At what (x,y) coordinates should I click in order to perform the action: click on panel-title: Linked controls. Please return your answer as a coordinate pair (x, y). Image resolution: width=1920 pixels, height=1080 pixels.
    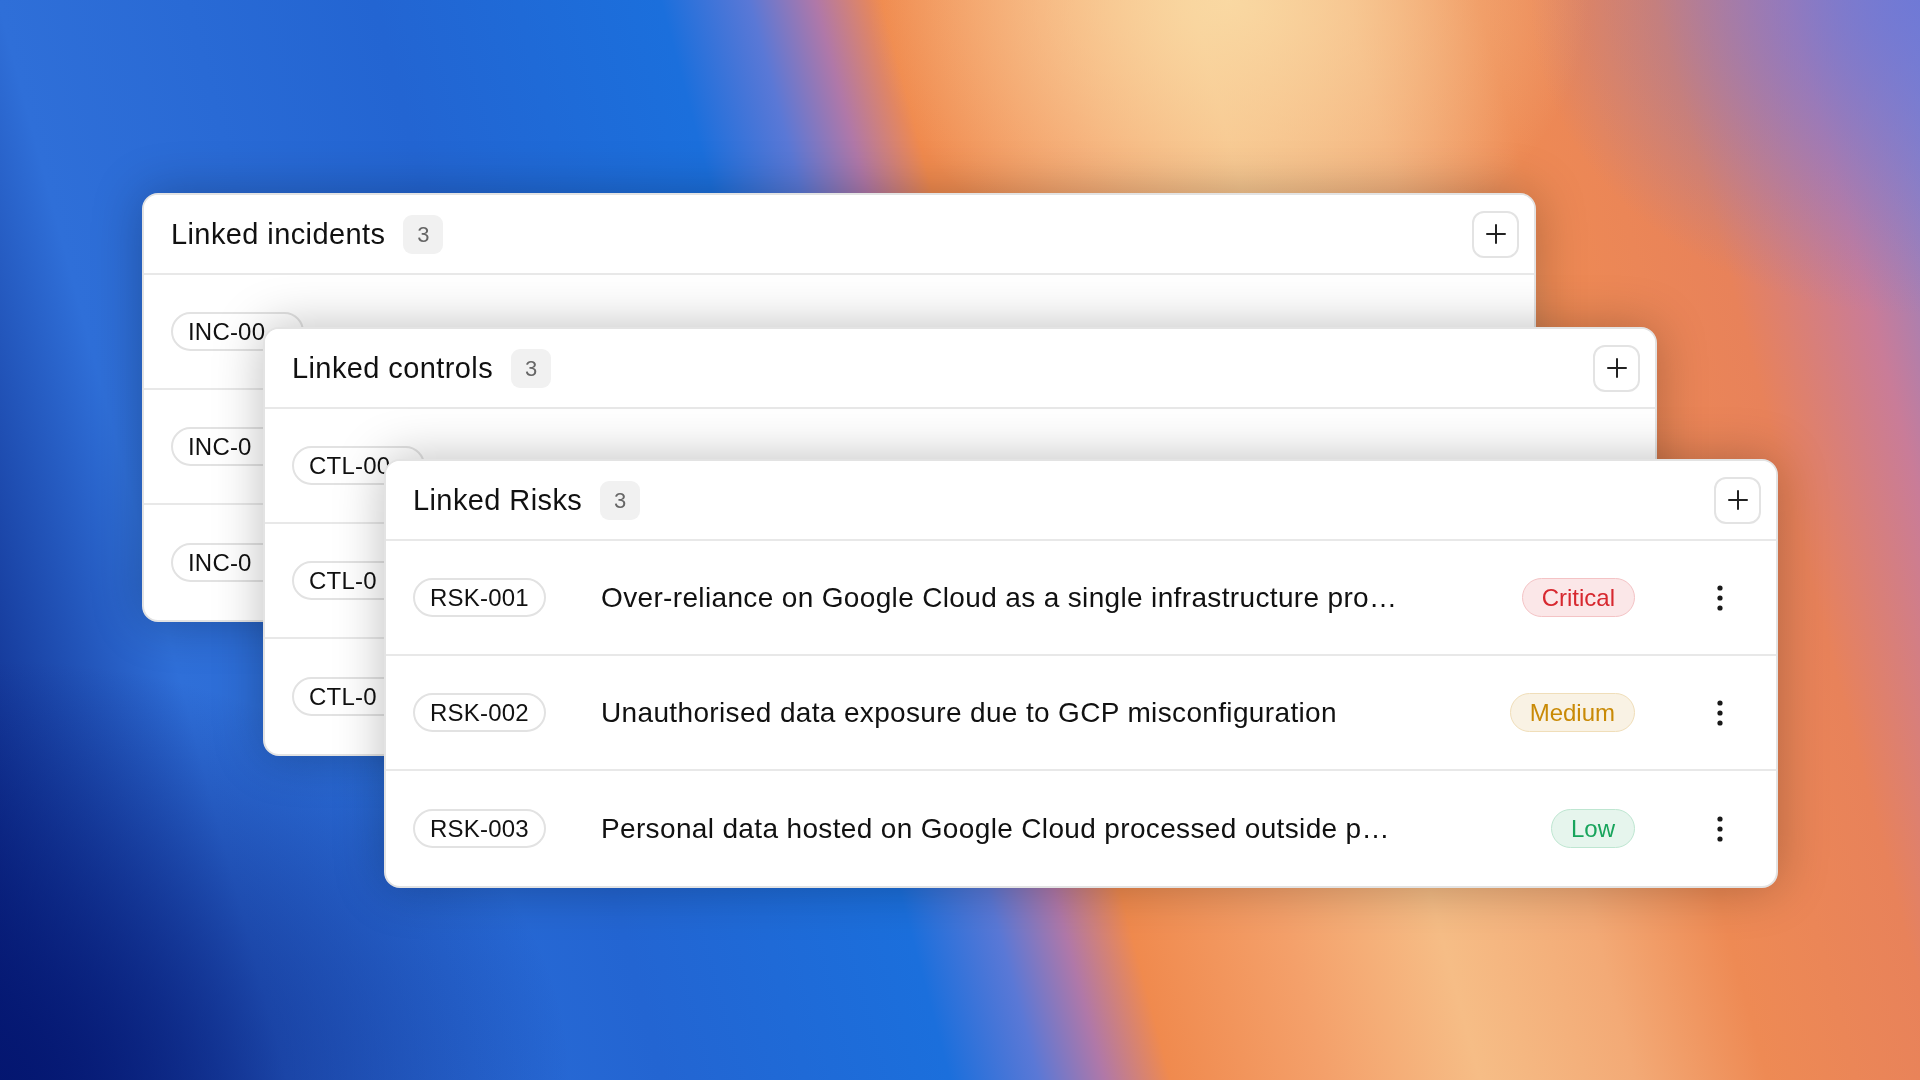
    Looking at the image, I should click on (393, 368).